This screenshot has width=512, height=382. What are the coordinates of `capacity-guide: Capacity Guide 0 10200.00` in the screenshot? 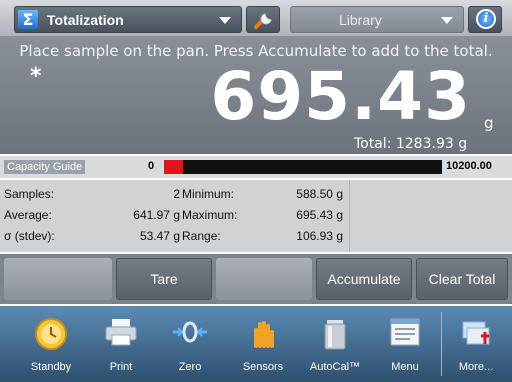 It's located at (256, 167).